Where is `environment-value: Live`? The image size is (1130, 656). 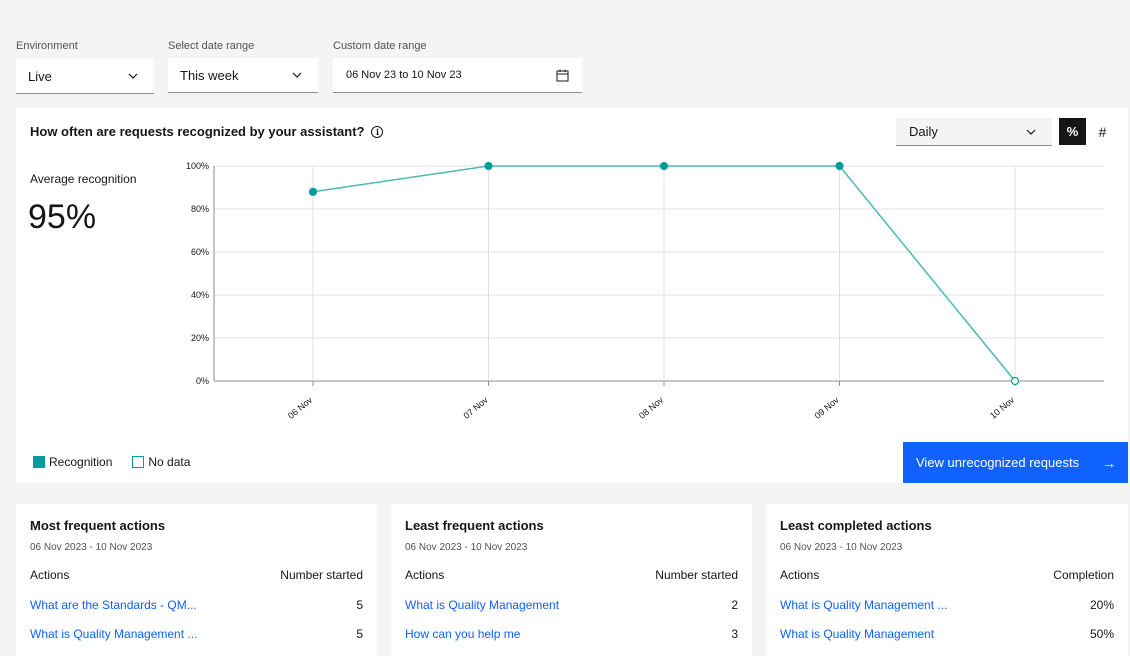
environment-value: Live is located at coordinates (40, 76).